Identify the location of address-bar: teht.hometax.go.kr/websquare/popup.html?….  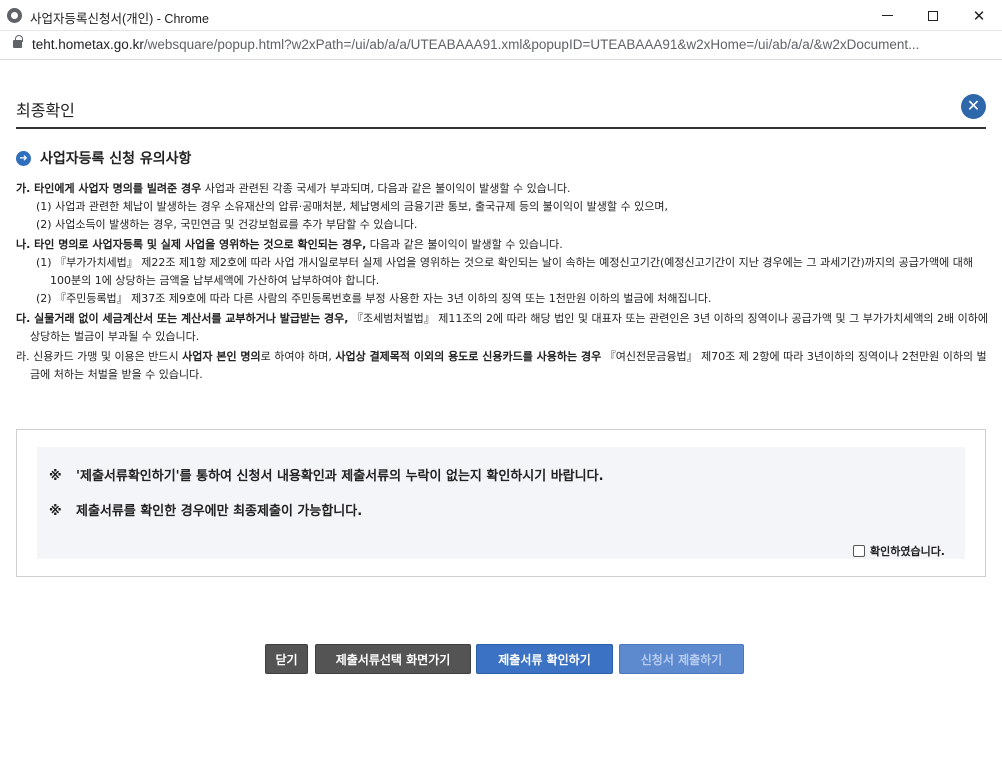
(501, 45).